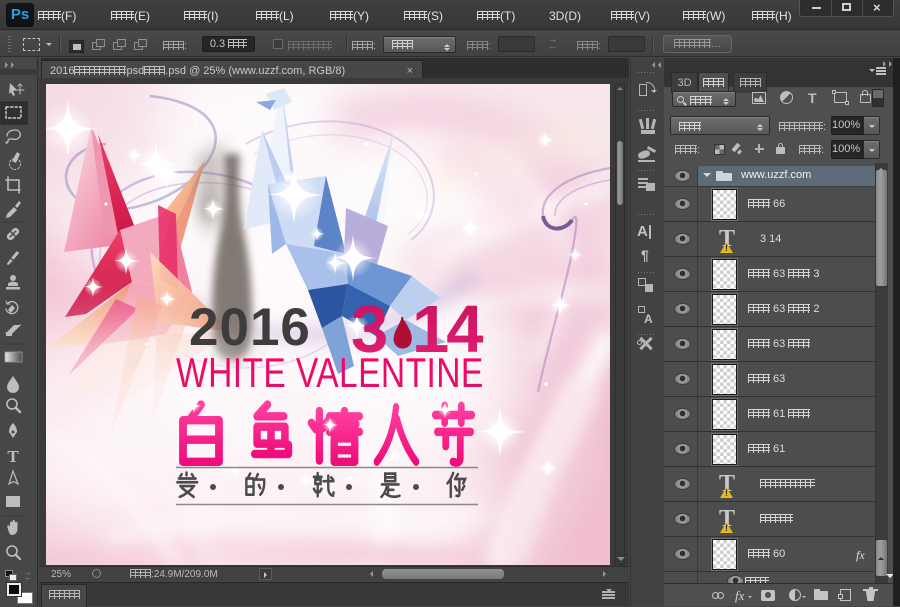 This screenshot has width=900, height=607. What do you see at coordinates (13, 456) in the screenshot?
I see `svg-text: T` at bounding box center [13, 456].